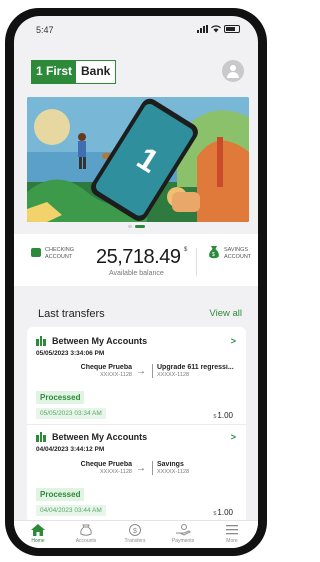 The width and height of the screenshot is (320, 562). I want to click on payments-icon, so click(183, 530).